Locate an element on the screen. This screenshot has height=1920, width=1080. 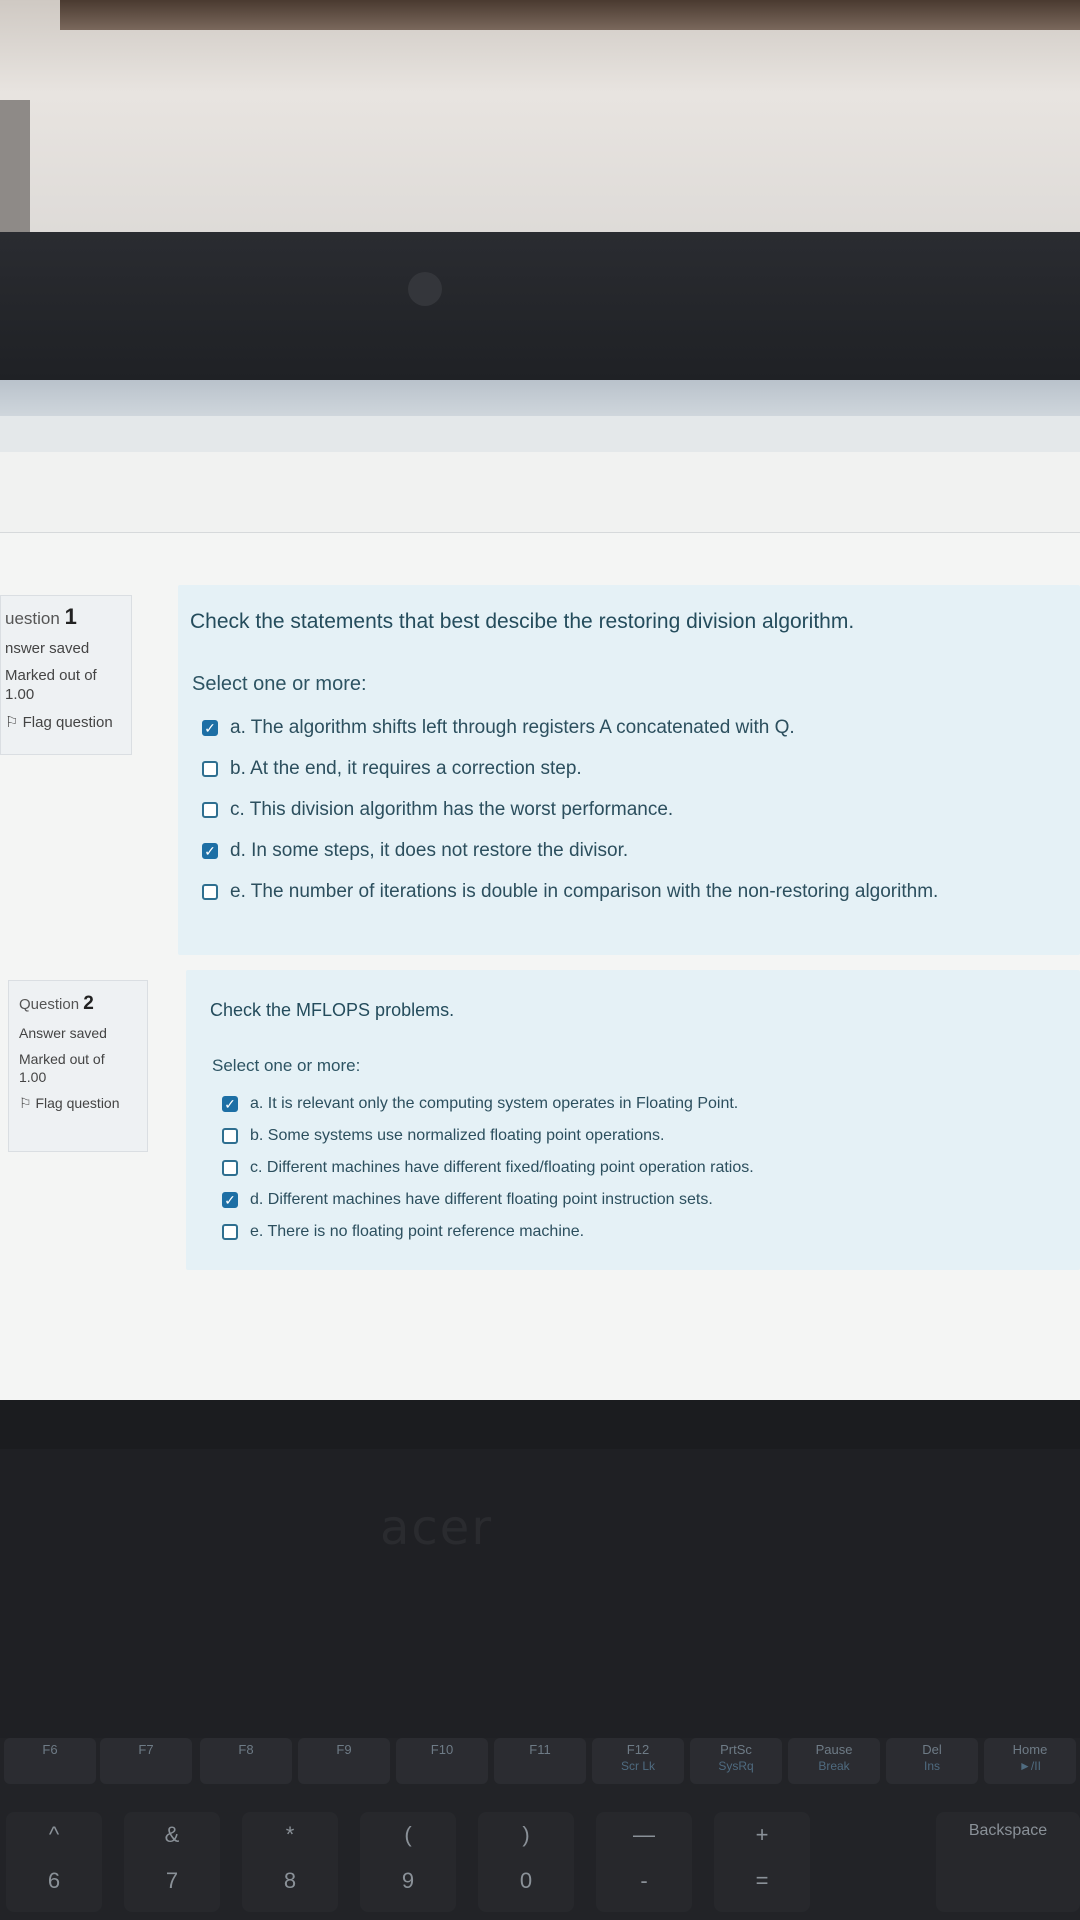
key-label: F9 is located at coordinates (344, 1749).